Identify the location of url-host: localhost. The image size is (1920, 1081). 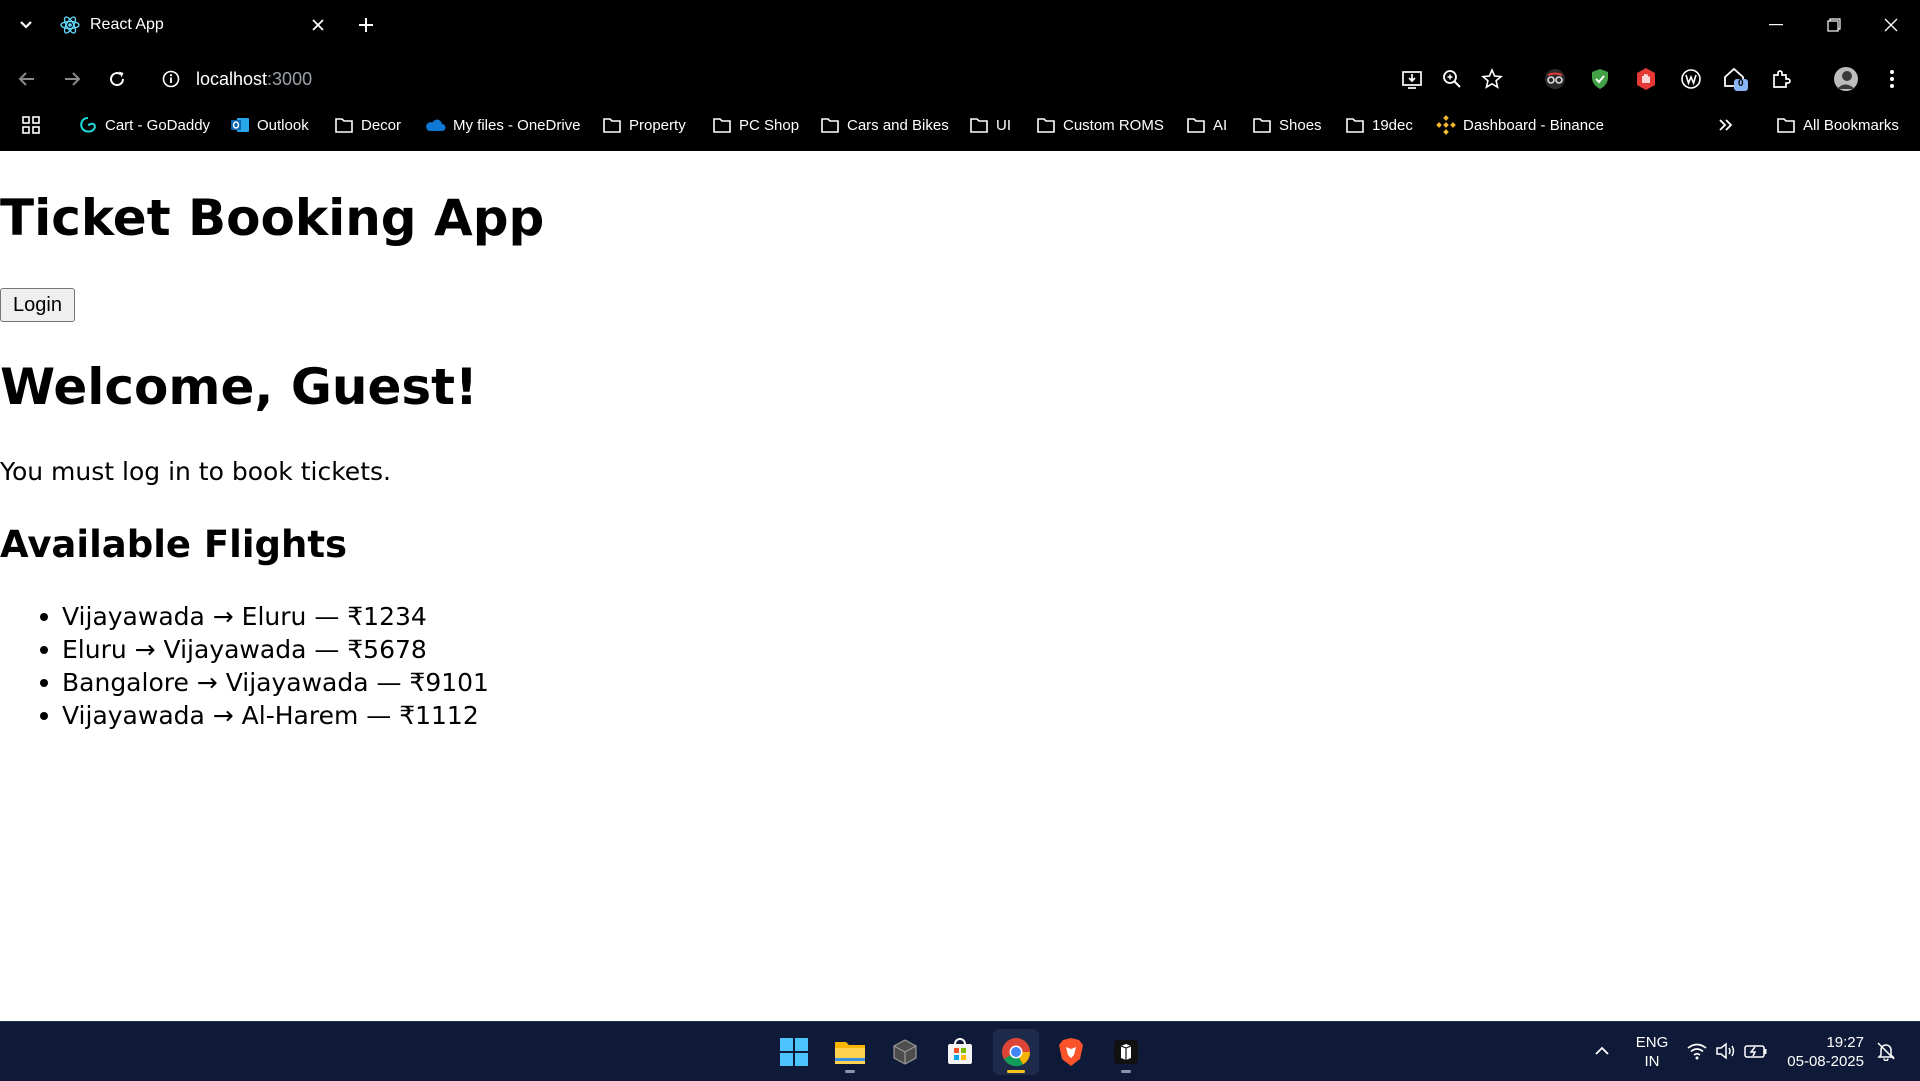
(232, 79).